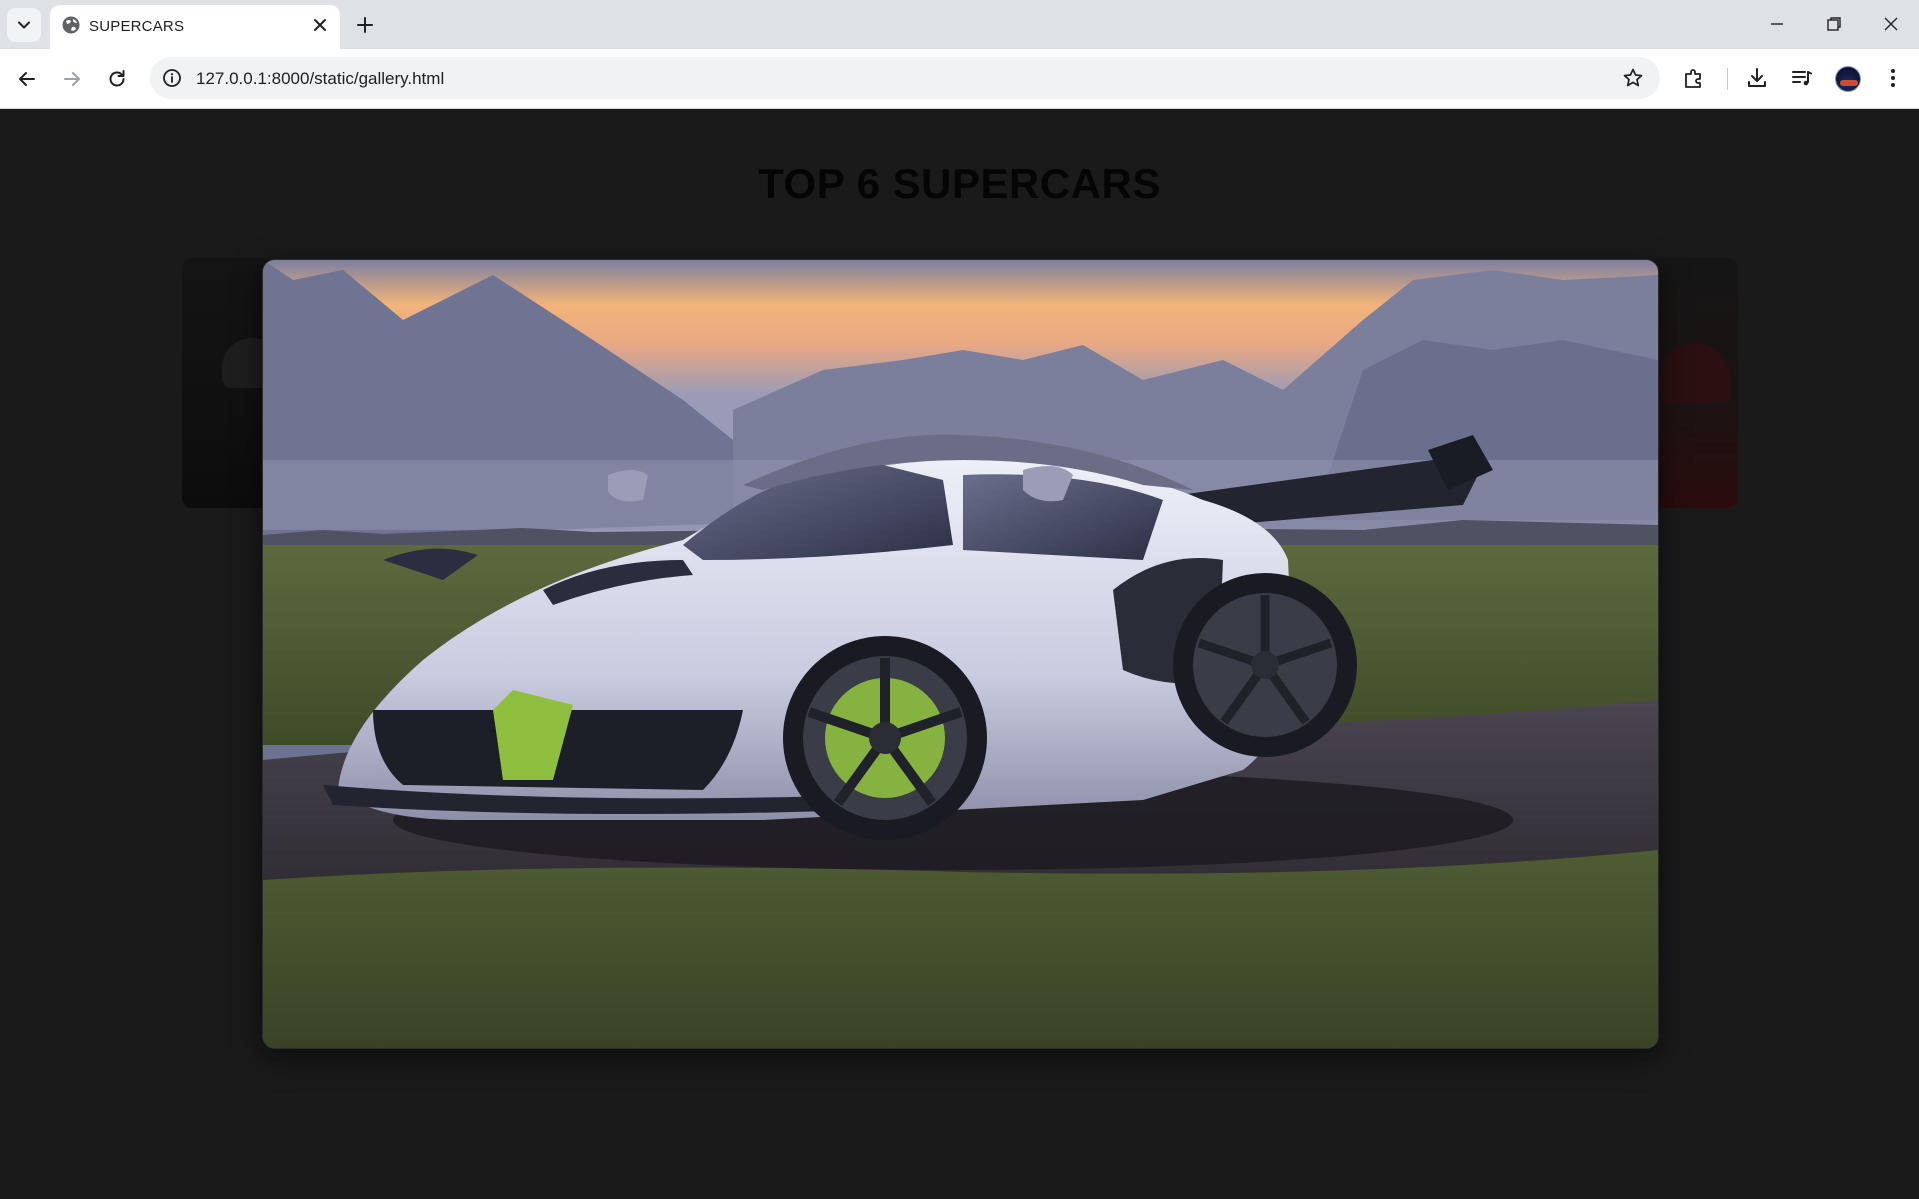  Describe the element at coordinates (1893, 78) in the screenshot. I see `menu-icon` at that location.